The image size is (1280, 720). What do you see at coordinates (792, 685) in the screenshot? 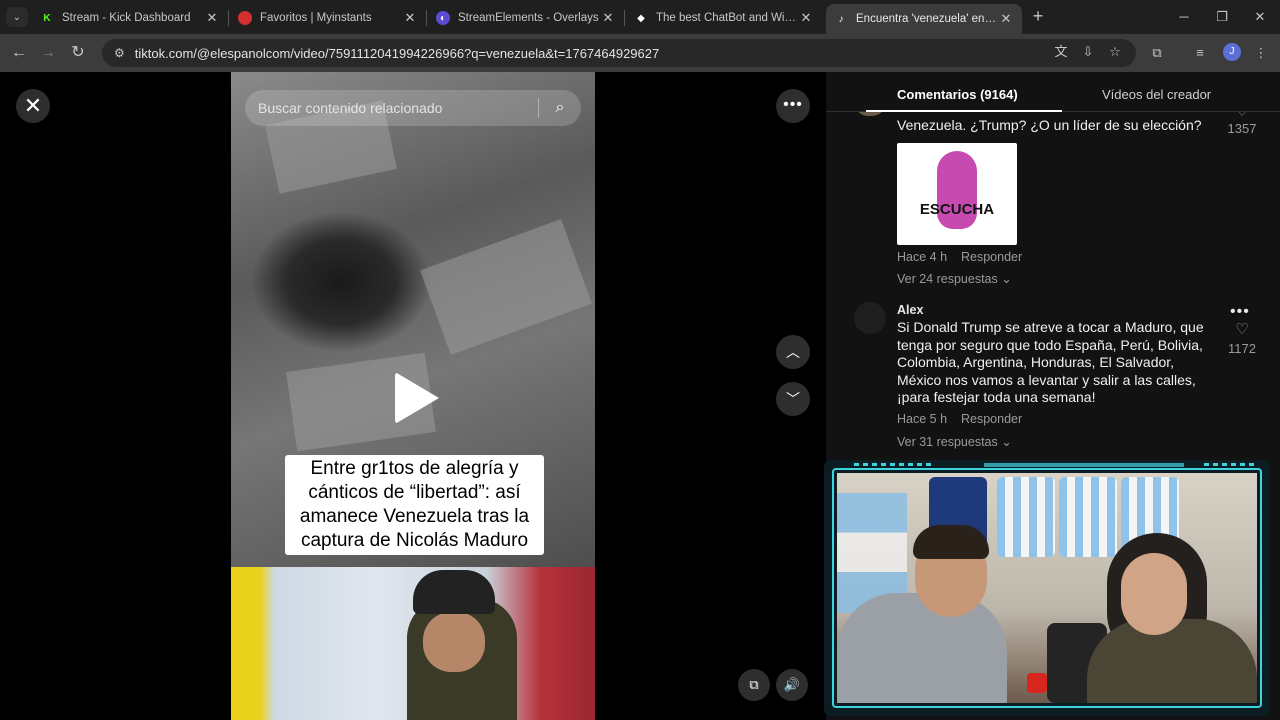
I see `volume-icon: 🔊` at bounding box center [792, 685].